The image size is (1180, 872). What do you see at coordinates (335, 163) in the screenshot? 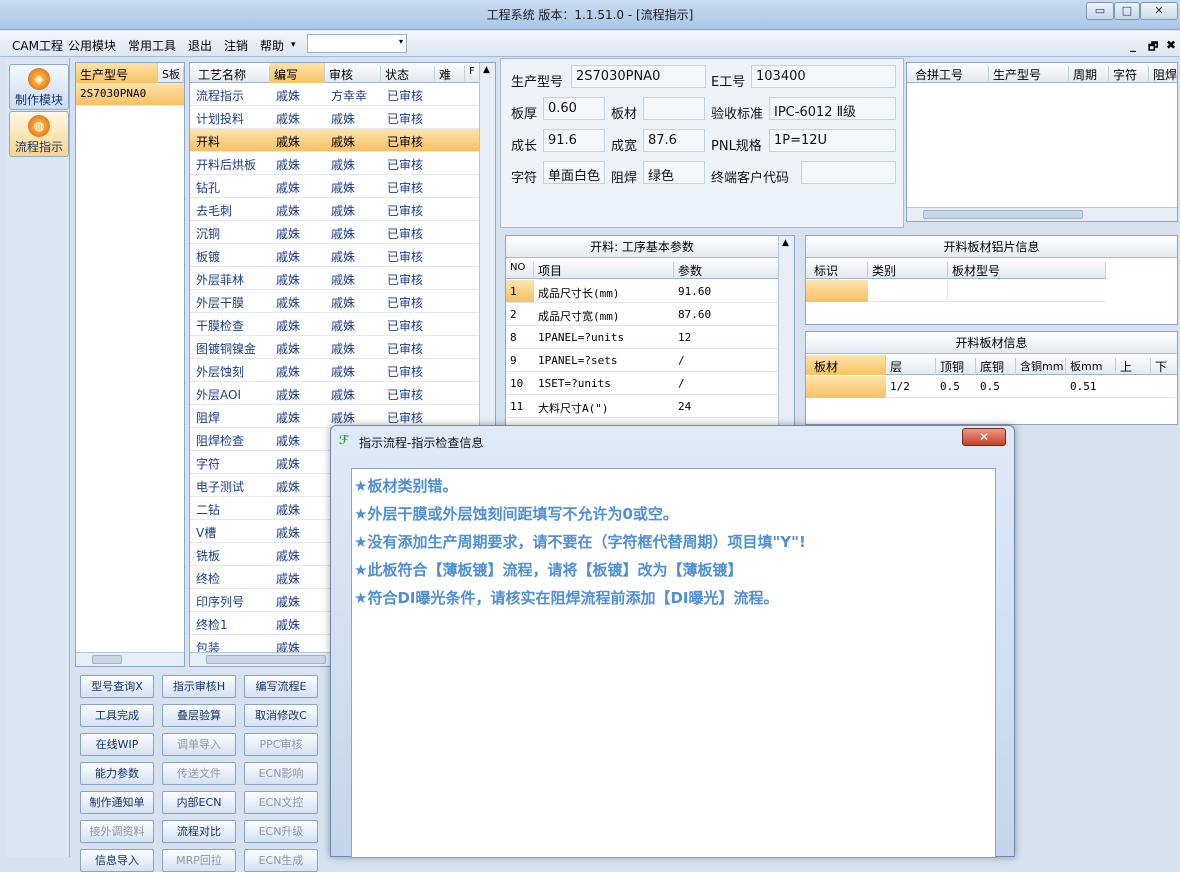
I see `table-row: 开料后烘板 戚姝 戚姝 已审核` at bounding box center [335, 163].